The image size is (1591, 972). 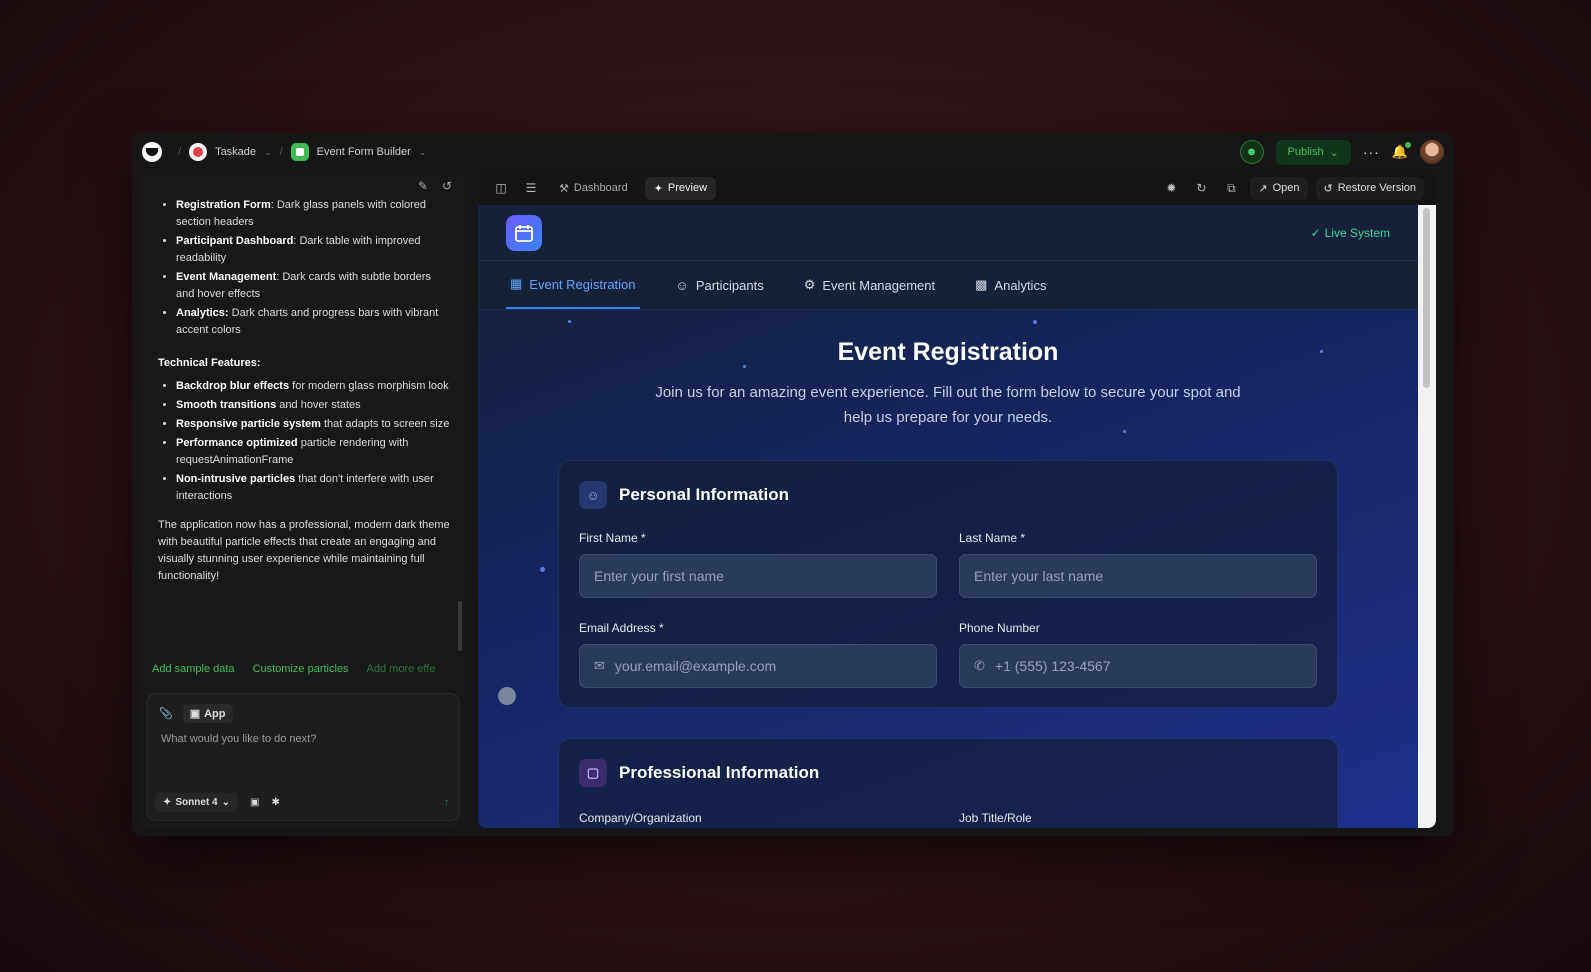 What do you see at coordinates (1138, 576) in the screenshot?
I see `last-name-input: Enter your last name` at bounding box center [1138, 576].